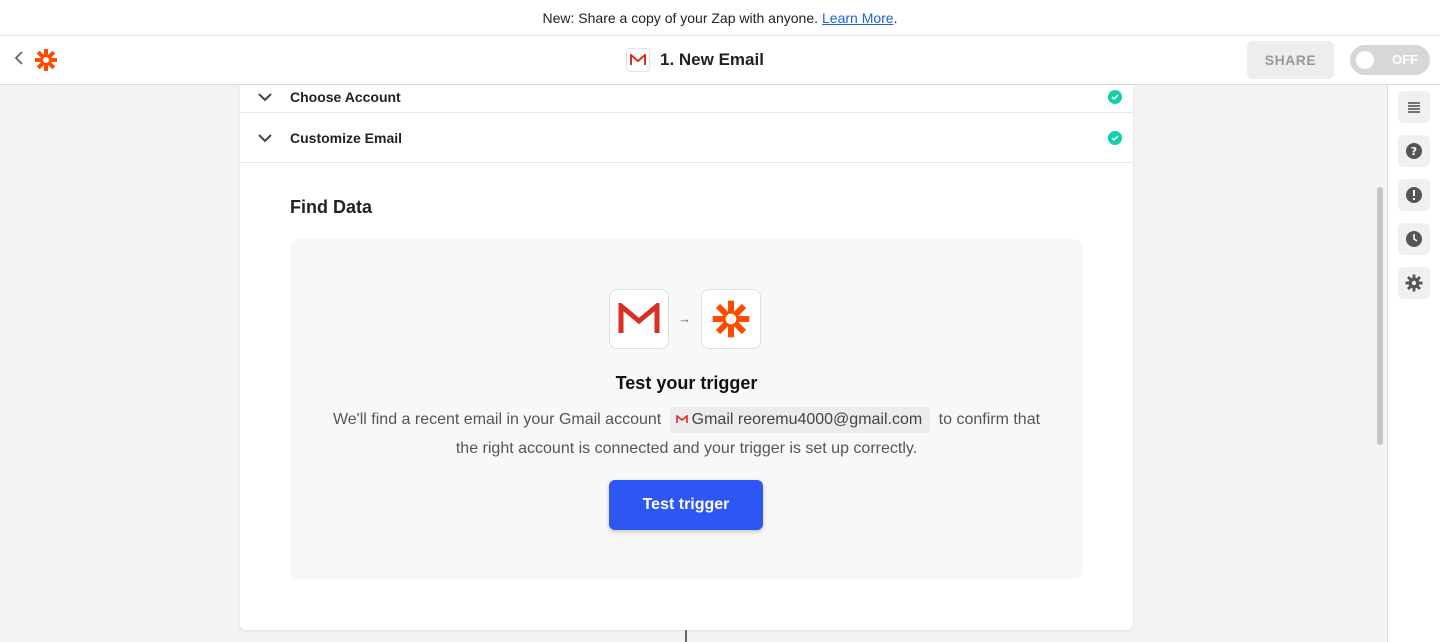 The height and width of the screenshot is (642, 1440). I want to click on main-scrollbar, so click(1380, 363).